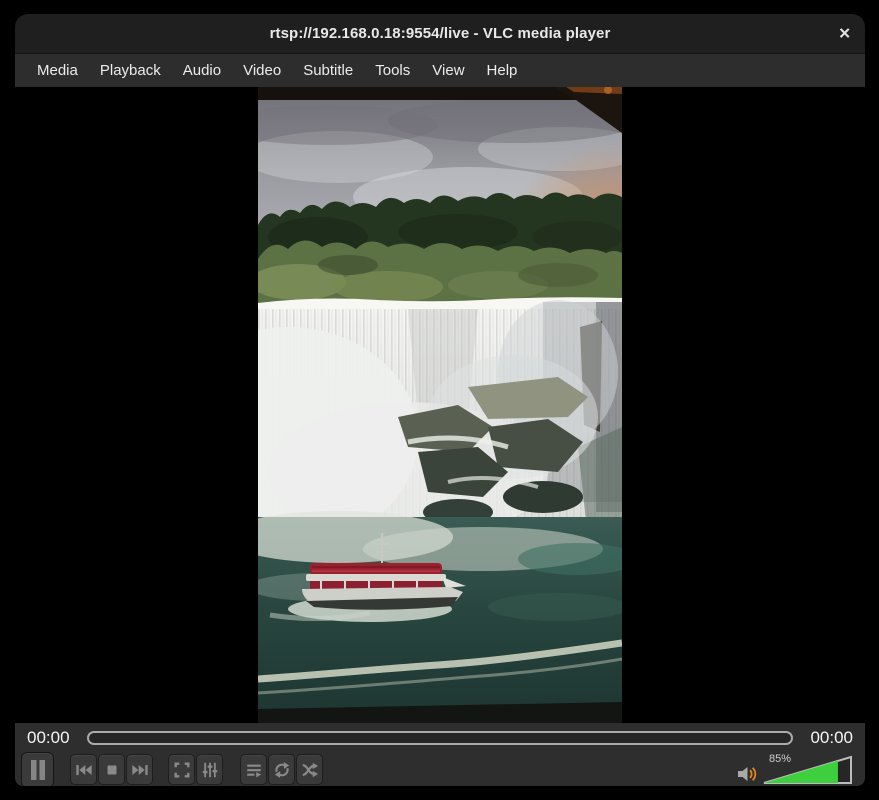 This screenshot has width=879, height=800. I want to click on volume-area: 85%, so click(796, 770).